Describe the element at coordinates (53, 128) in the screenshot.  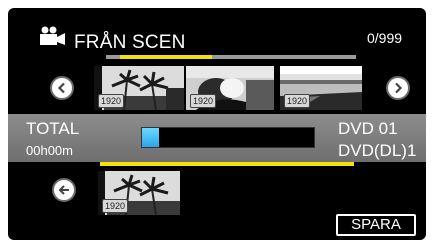
I see `total-label: TOTAL` at that location.